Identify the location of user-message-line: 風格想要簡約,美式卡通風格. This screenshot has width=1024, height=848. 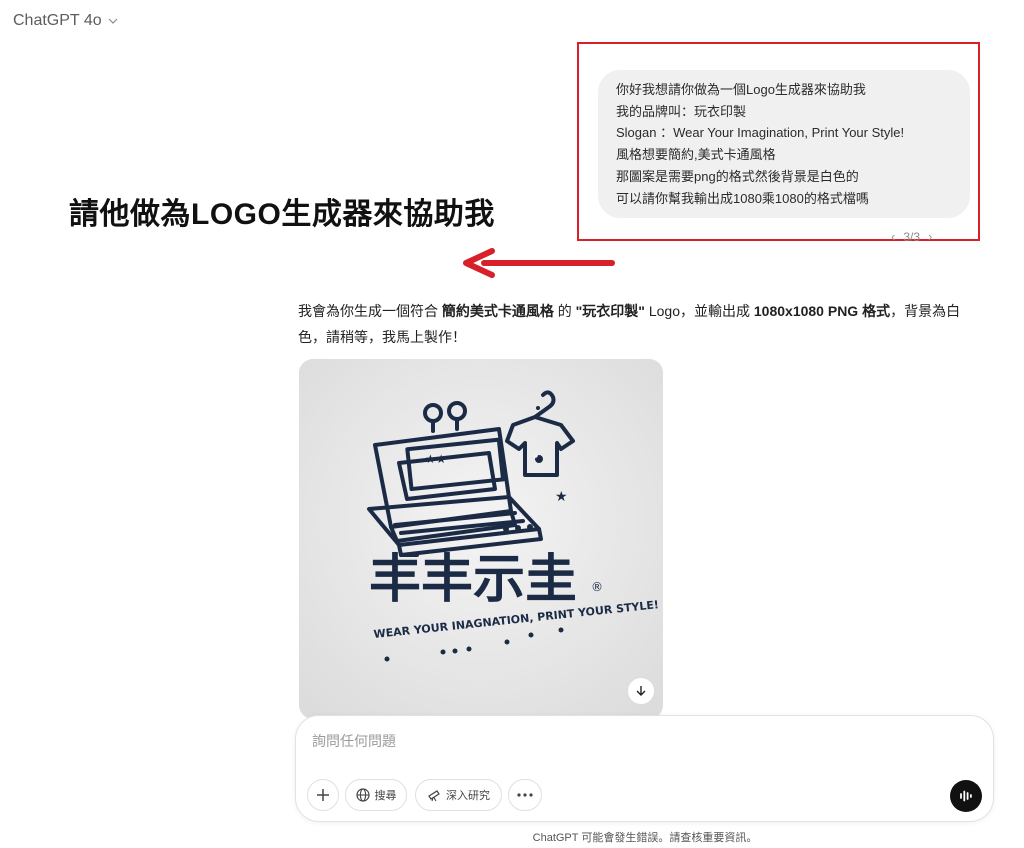
(696, 155).